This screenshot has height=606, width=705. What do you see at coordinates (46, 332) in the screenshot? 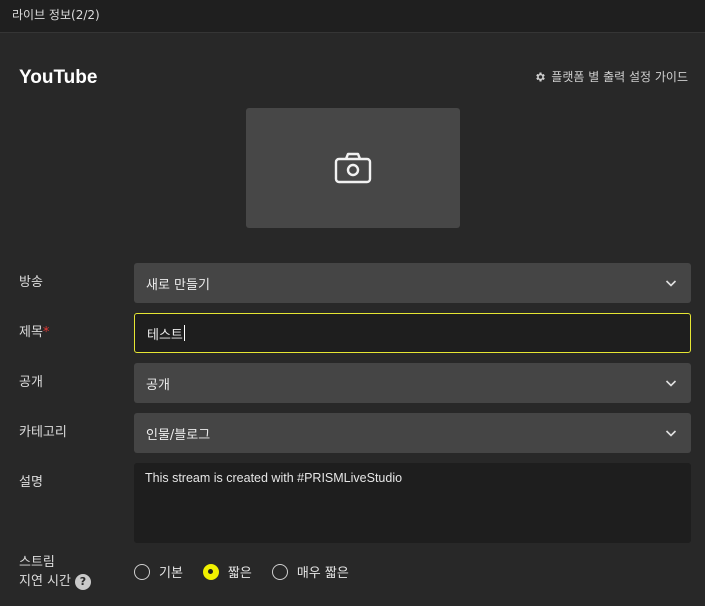
I see `required-mark: *` at bounding box center [46, 332].